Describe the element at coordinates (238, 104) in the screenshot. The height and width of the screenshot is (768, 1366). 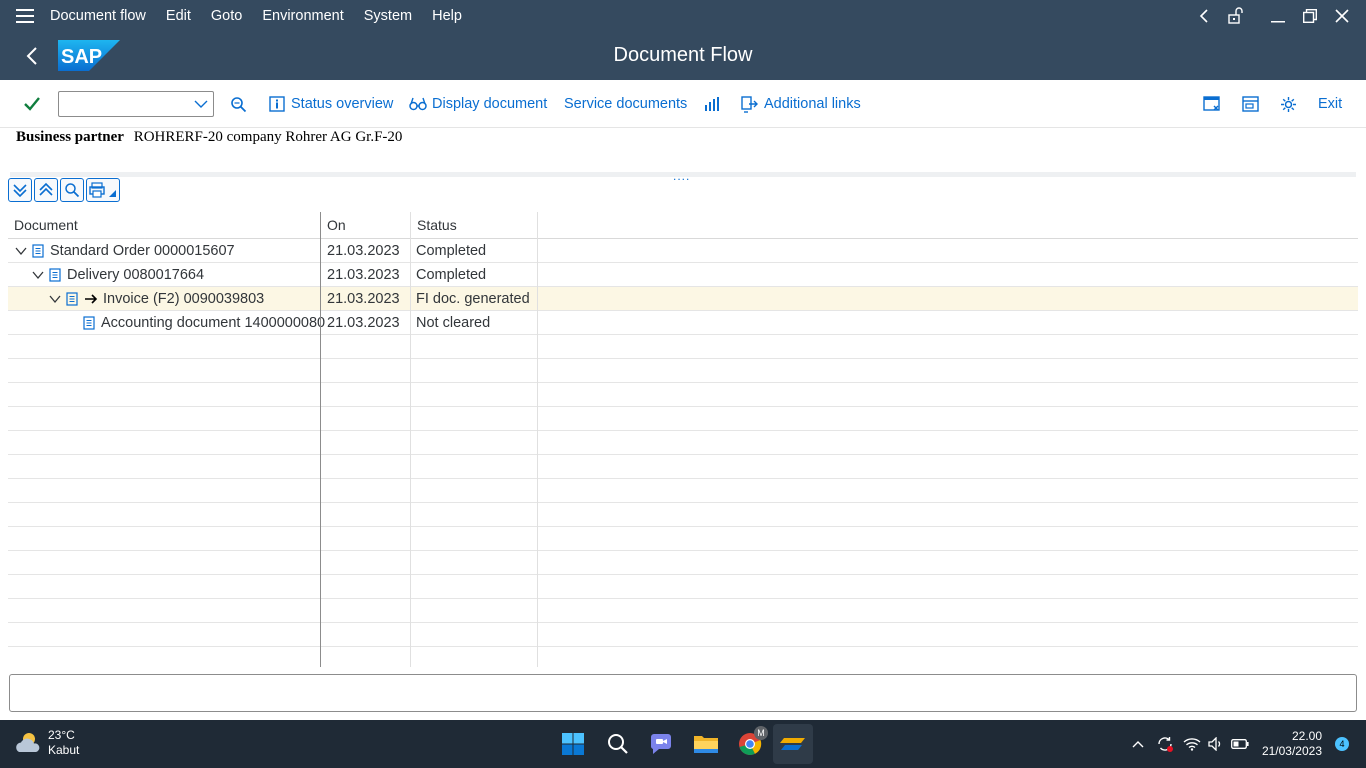
I see `find-icon` at that location.